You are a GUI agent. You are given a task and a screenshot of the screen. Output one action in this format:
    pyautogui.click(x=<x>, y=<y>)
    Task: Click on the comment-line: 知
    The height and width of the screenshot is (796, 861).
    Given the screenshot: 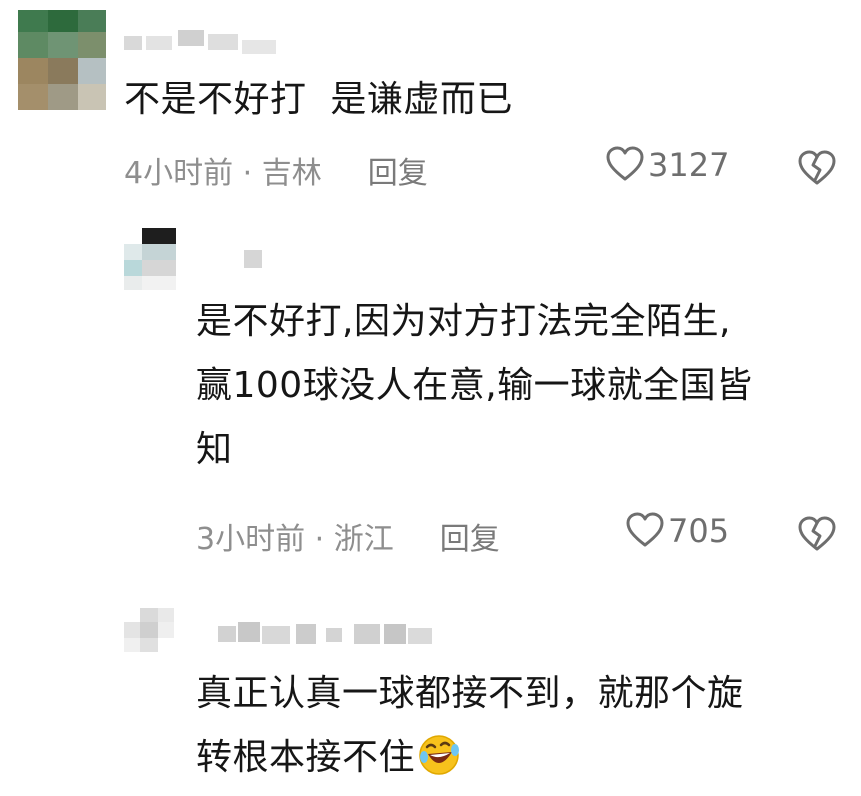 What is the action you would take?
    pyautogui.click(x=214, y=449)
    